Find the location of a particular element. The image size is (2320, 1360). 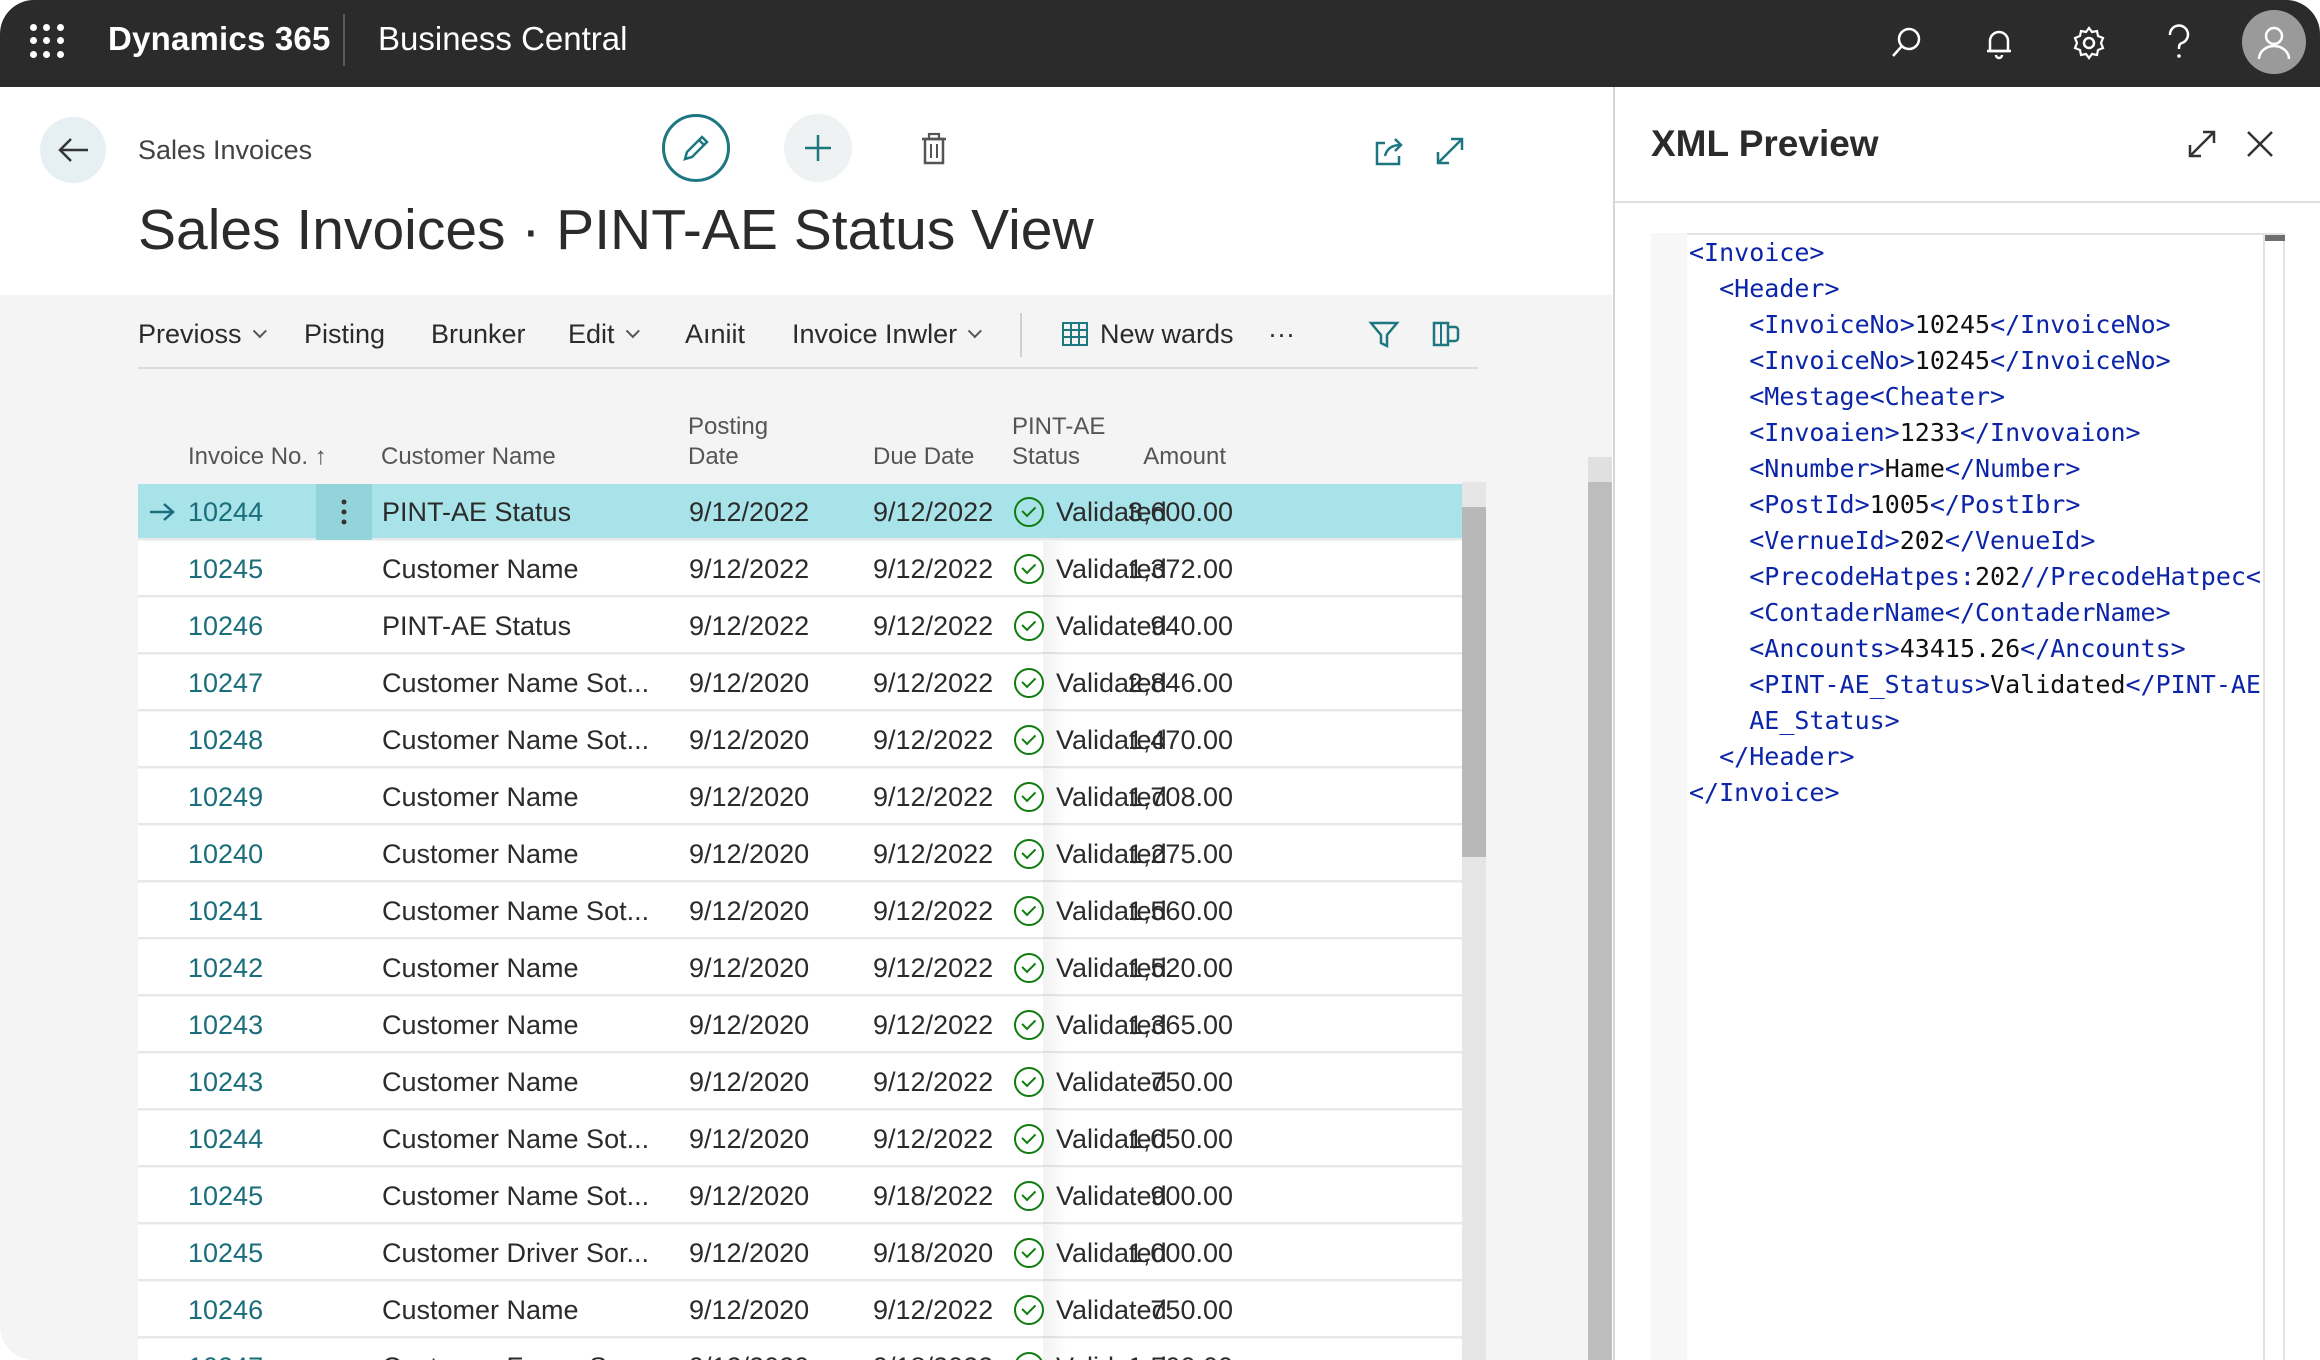

xml-close-tag: </VenueId> is located at coordinates (2020, 540).